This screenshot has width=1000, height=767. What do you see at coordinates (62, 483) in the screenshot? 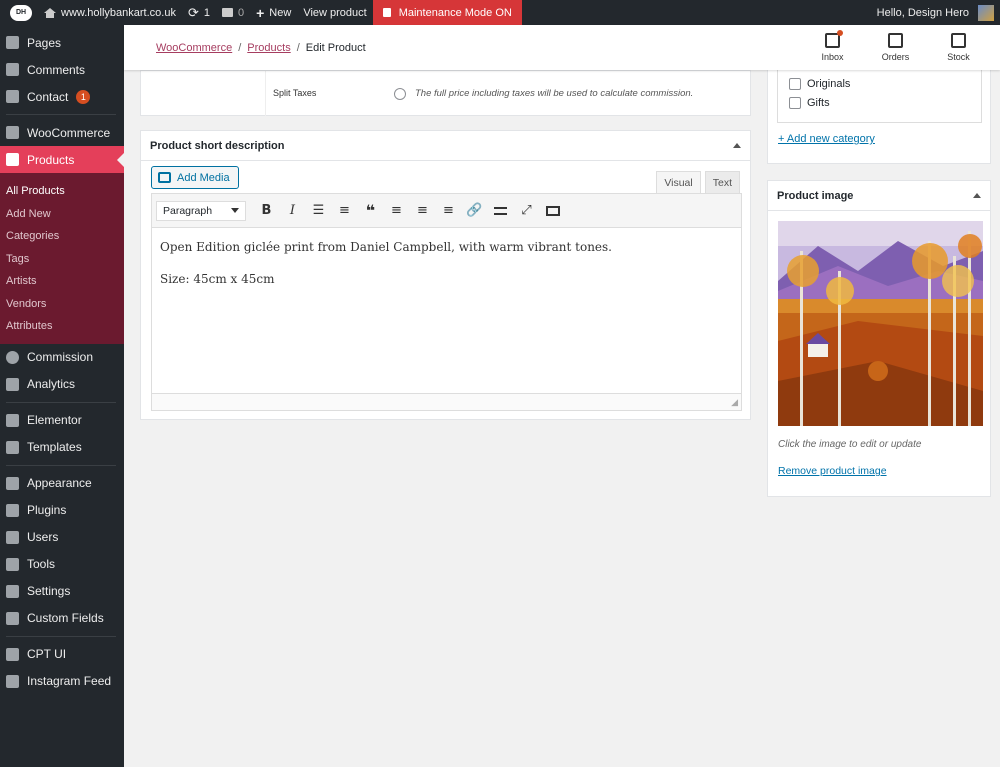
I see `menu-appearance: Appearance` at bounding box center [62, 483].